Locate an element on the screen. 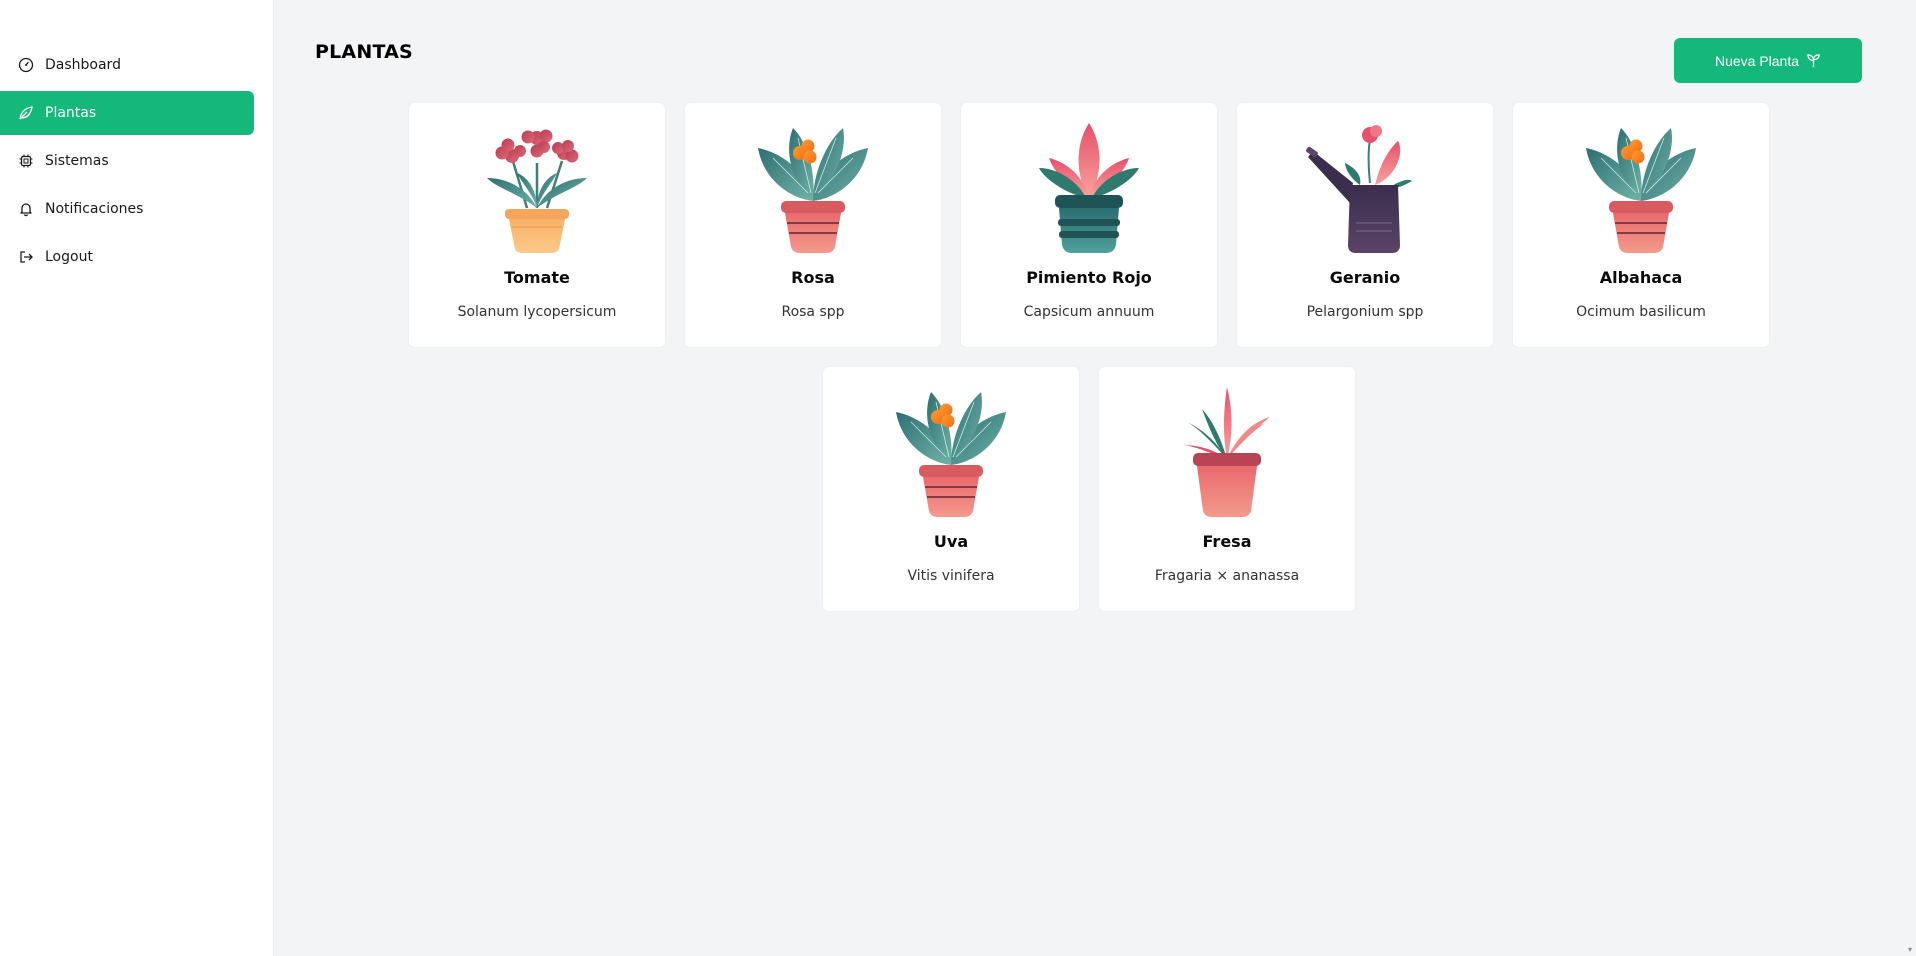  watering-can-plant-illustration is located at coordinates (1359, 189).